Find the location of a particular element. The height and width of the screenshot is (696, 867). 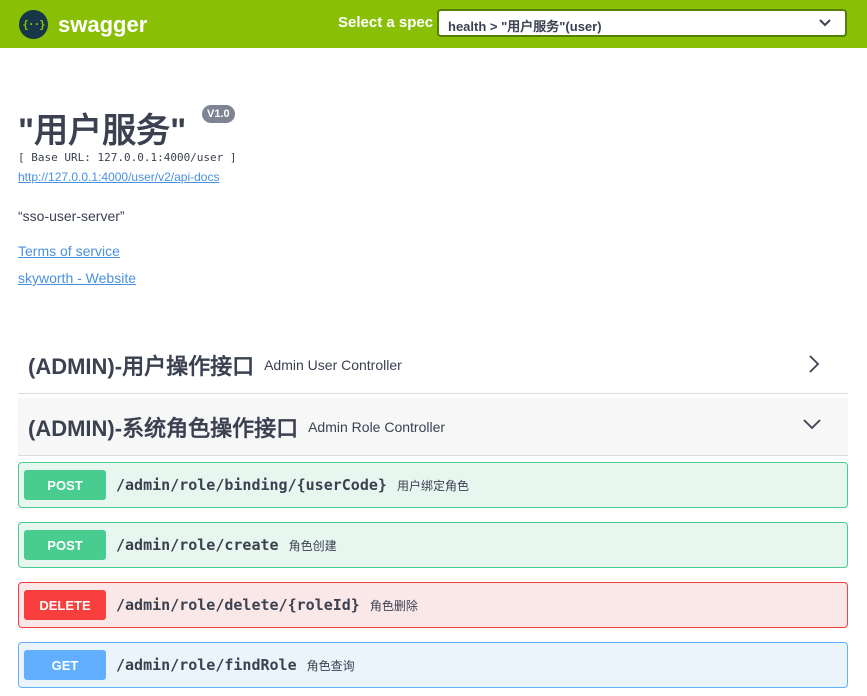

api-description: “sso-user-server” is located at coordinates (71, 216).